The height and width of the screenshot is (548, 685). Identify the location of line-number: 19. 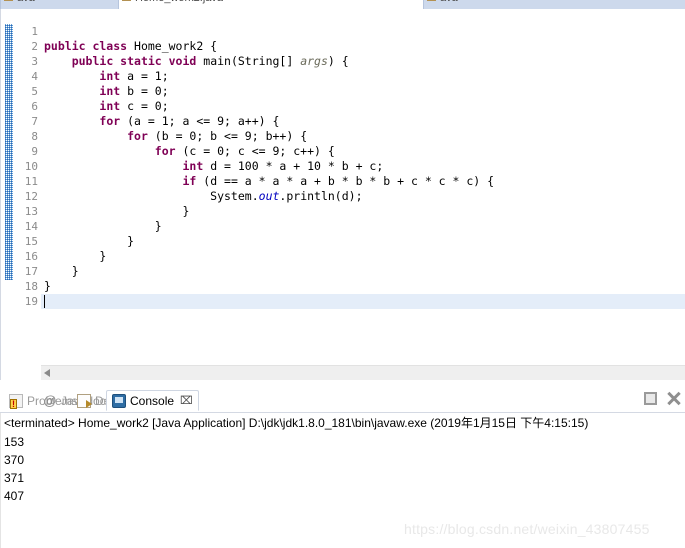
(31, 301).